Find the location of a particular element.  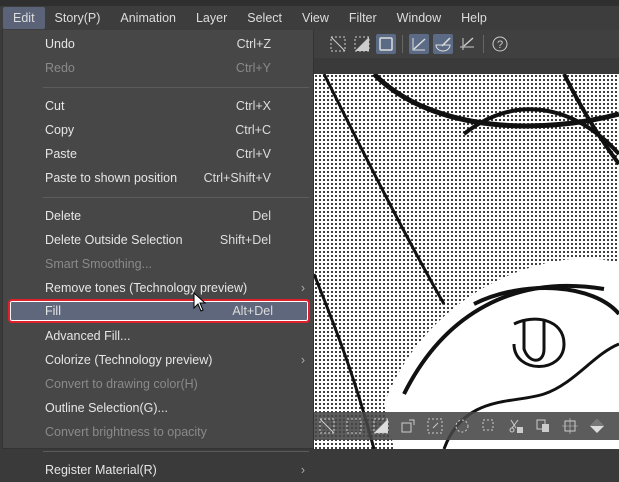

menu-item-shortcut: Ctrl+X is located at coordinates (253, 106).